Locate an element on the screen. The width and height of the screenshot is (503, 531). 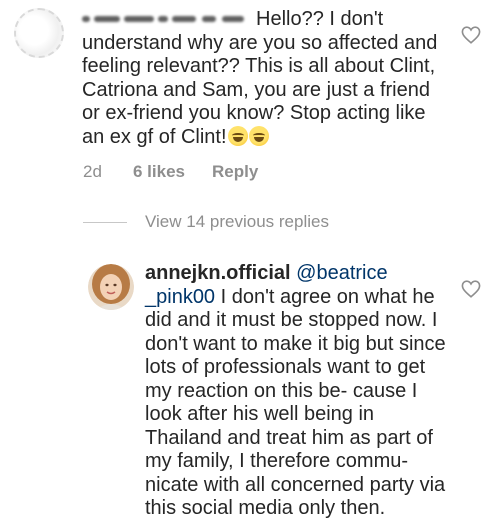
comment-timestamp: 2d is located at coordinates (92, 171).